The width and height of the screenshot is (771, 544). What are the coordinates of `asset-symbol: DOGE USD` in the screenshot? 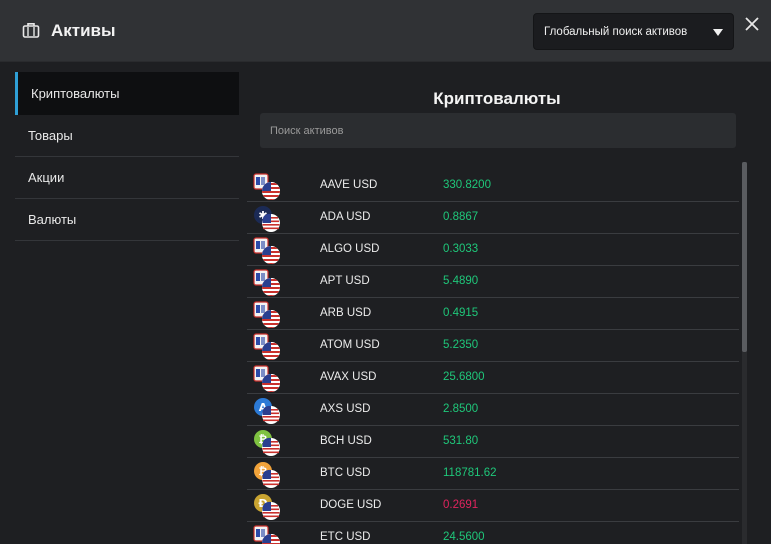 It's located at (351, 505).